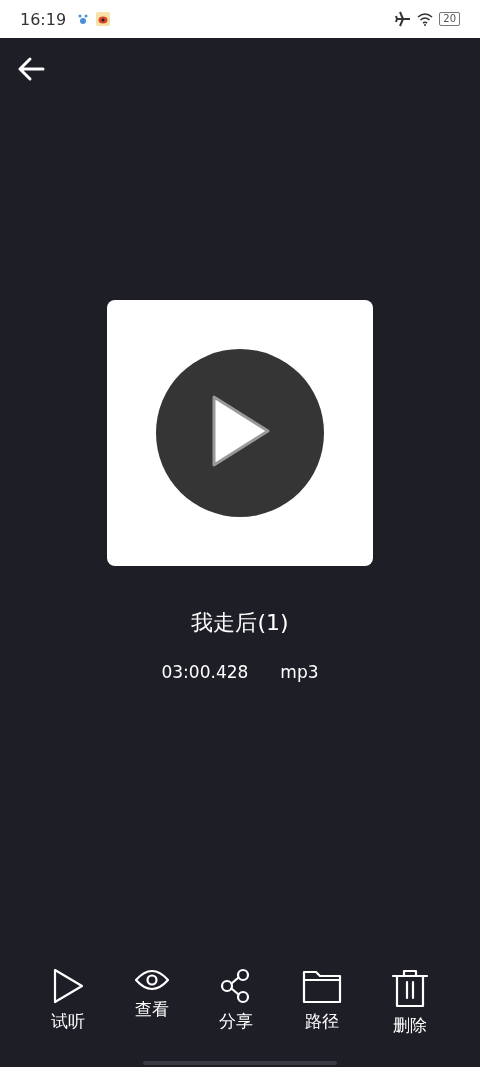 This screenshot has height=1067, width=480. I want to click on track-title: 我走后(1), so click(240, 623).